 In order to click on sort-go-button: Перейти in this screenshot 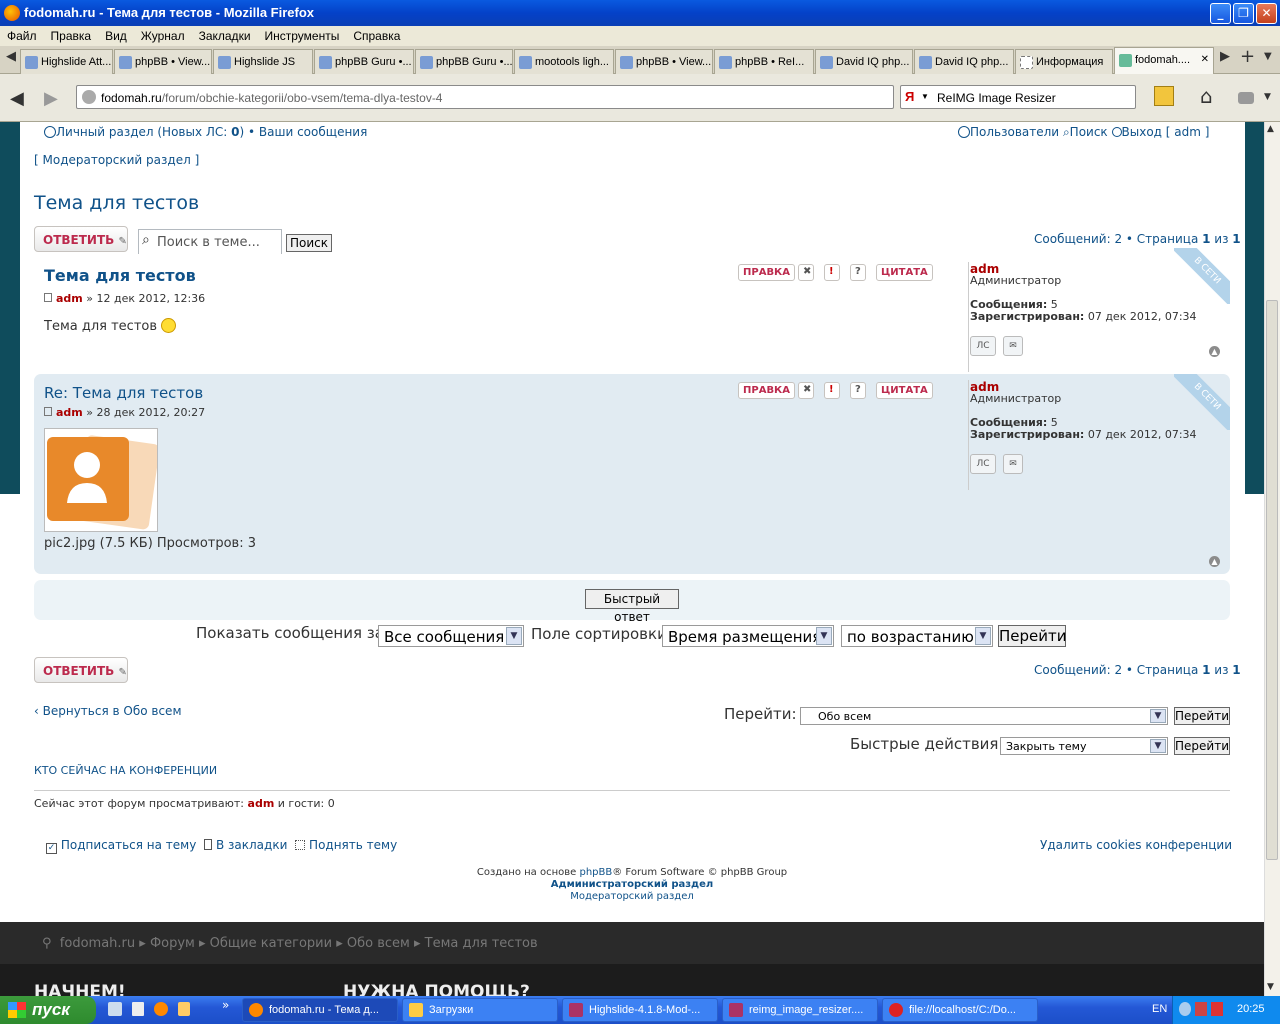, I will do `click(1032, 636)`.